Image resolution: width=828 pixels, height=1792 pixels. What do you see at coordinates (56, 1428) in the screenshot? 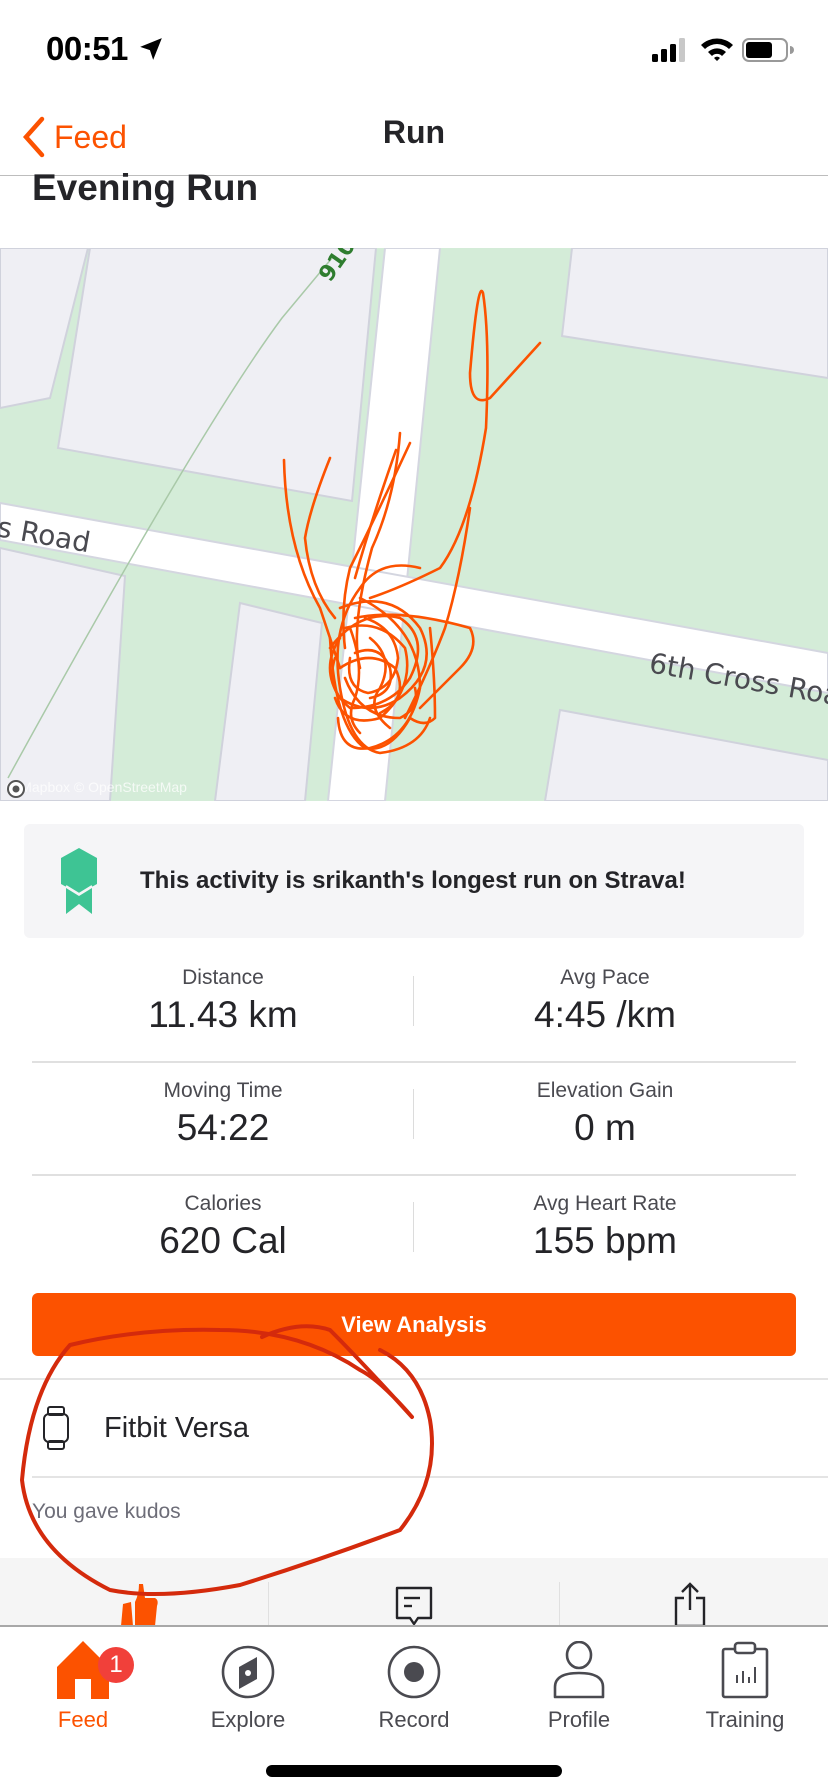
I see `watch-icon` at bounding box center [56, 1428].